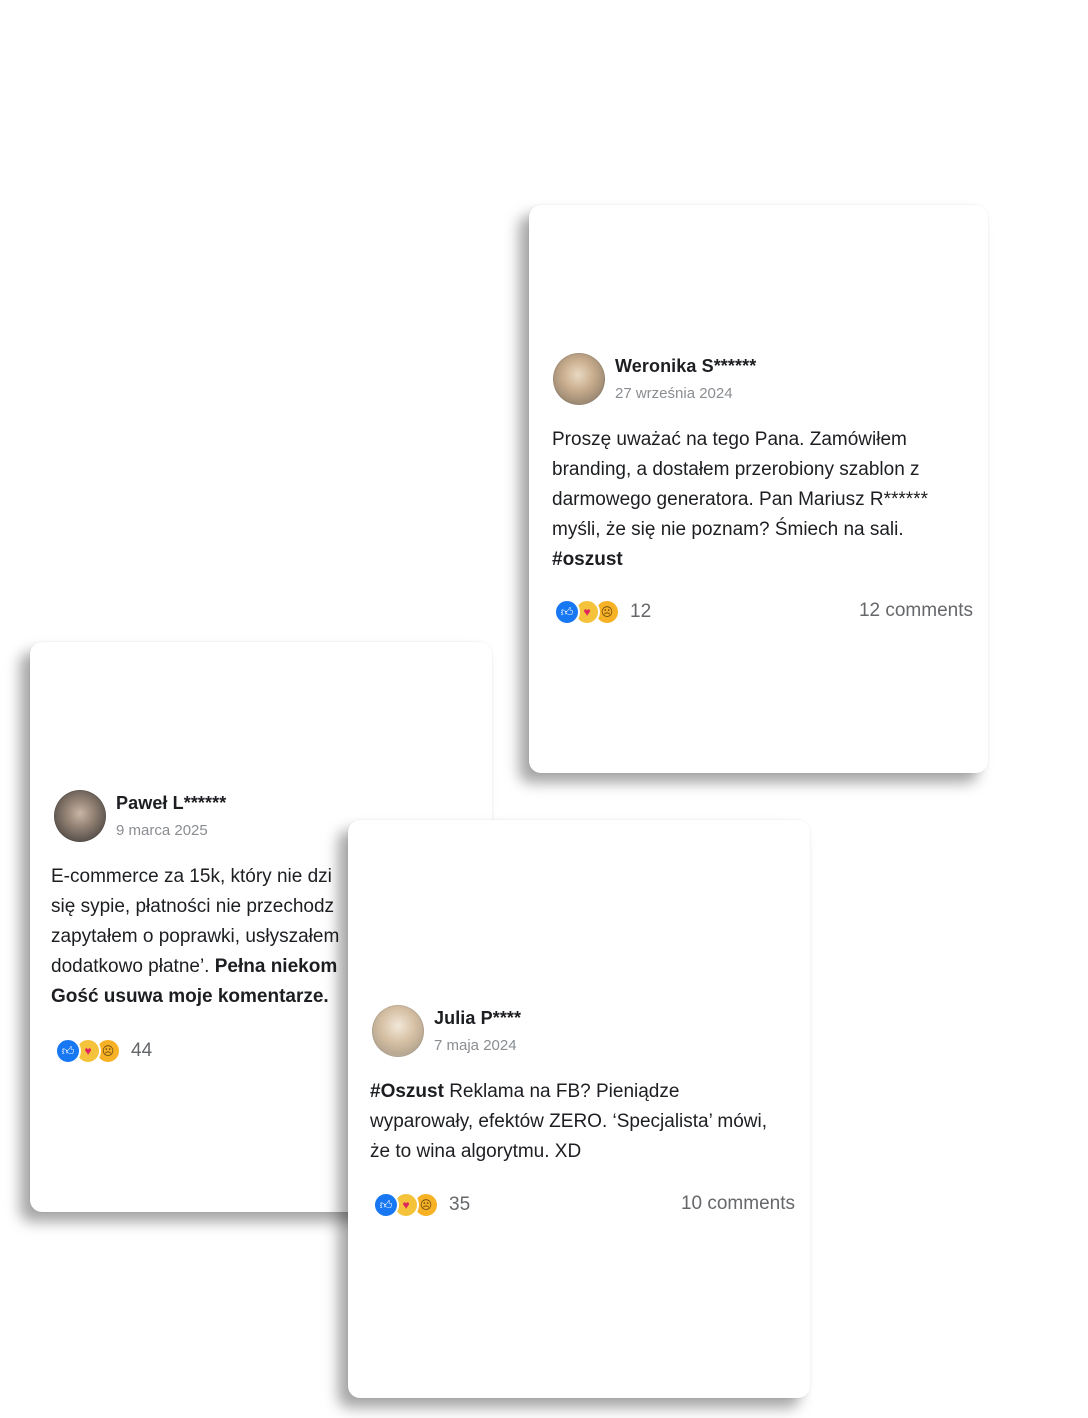  What do you see at coordinates (477, 1045) in the screenshot?
I see `post-date: 7 maja 2024` at bounding box center [477, 1045].